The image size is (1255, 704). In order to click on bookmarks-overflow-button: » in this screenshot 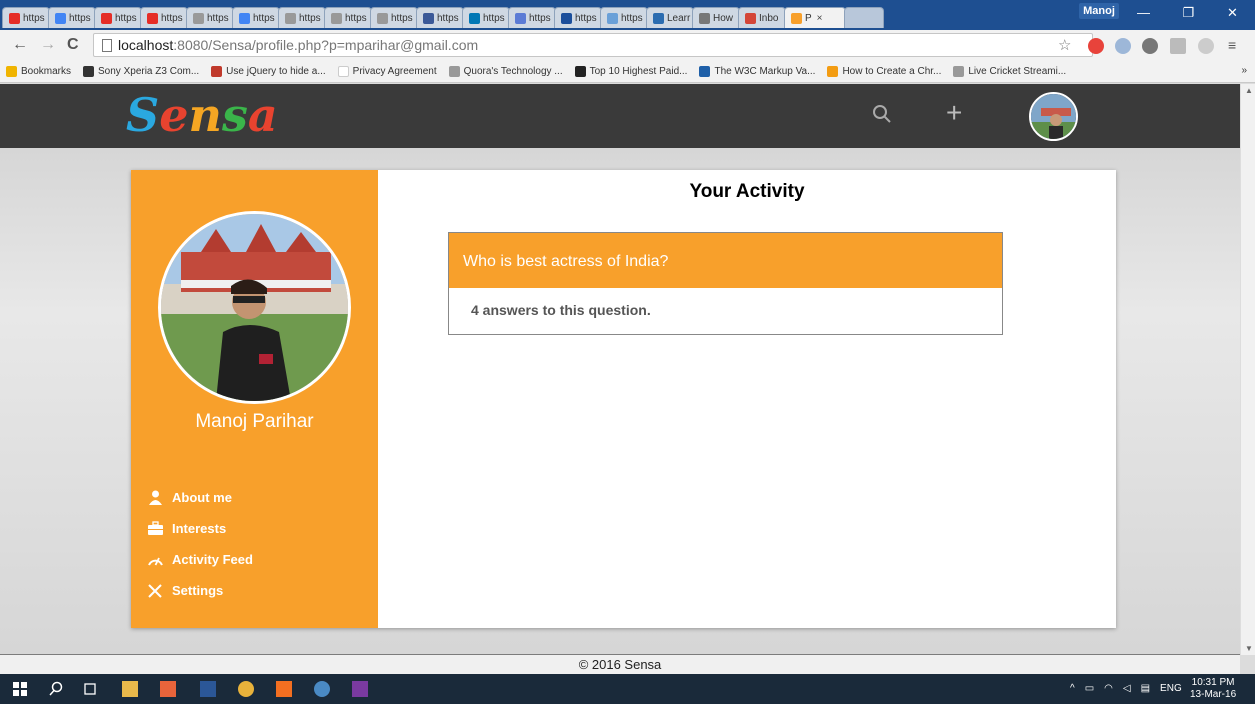, I will do `click(1244, 70)`.